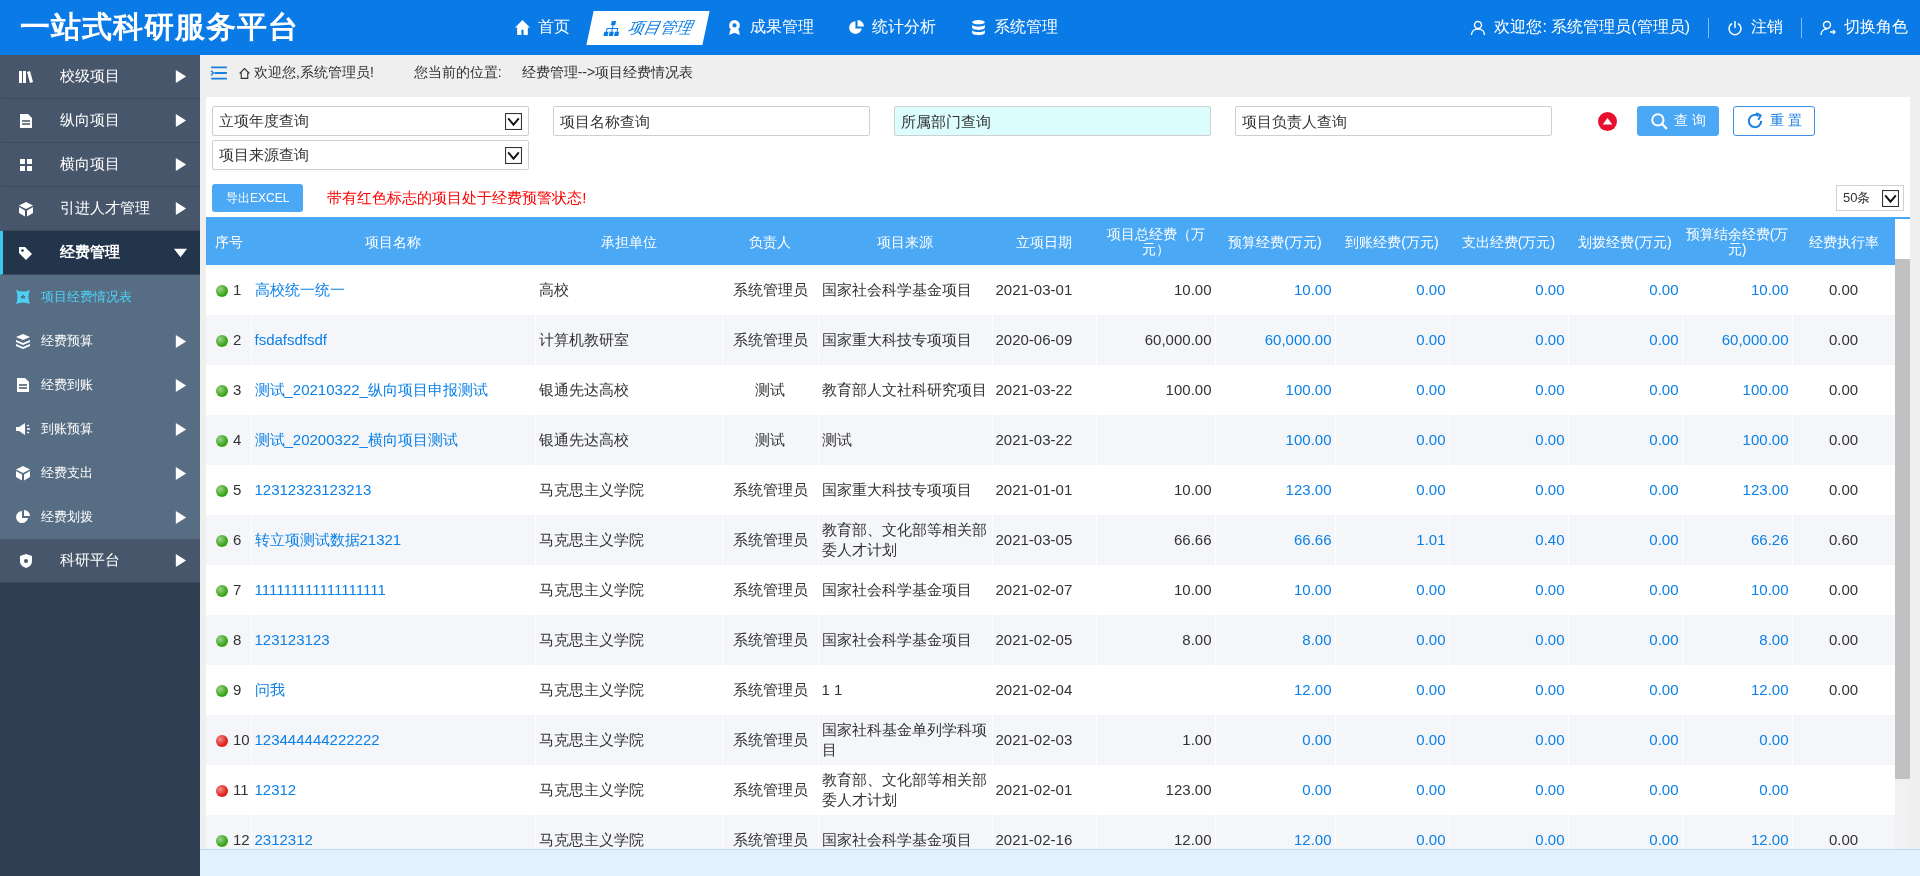  What do you see at coordinates (100, 517) in the screenshot?
I see `sidebar-subitem: 经费划拨` at bounding box center [100, 517].